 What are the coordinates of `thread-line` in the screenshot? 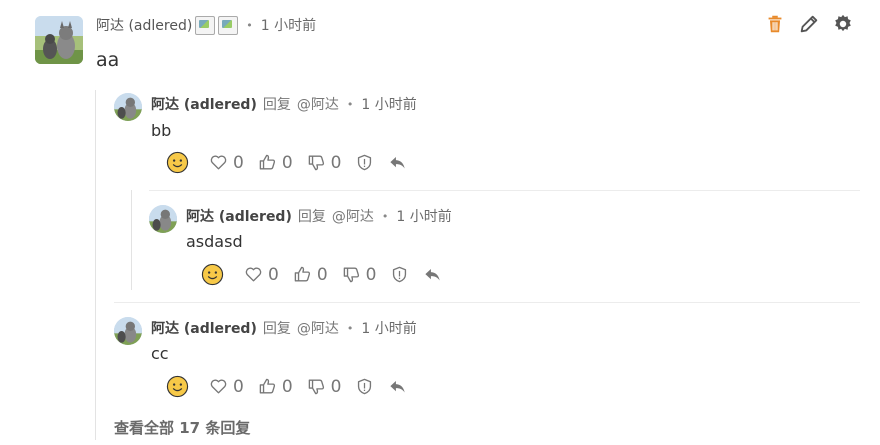 It's located at (95, 265).